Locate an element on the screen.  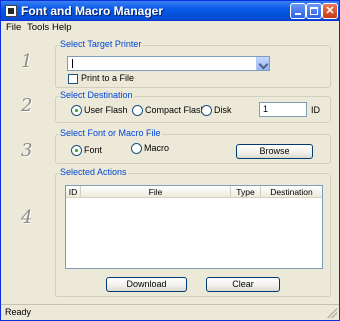
column-header-type: Type is located at coordinates (246, 192).